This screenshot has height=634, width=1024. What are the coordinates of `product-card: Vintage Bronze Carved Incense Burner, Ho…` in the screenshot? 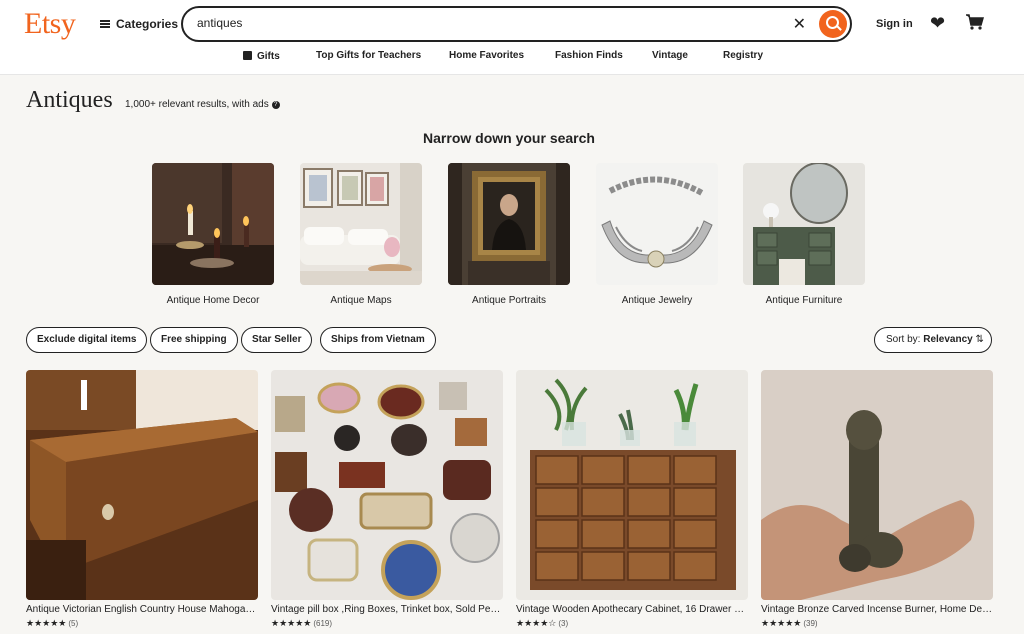 It's located at (877, 499).